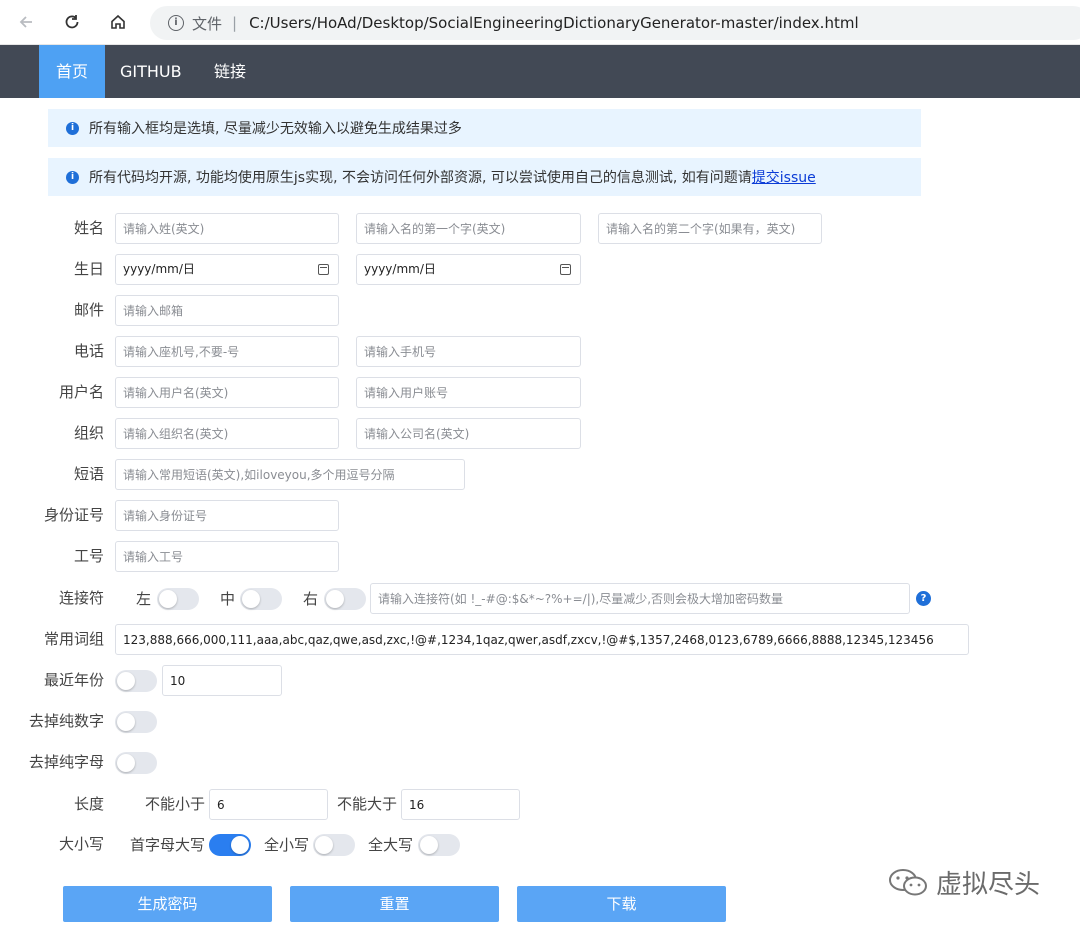  Describe the element at coordinates (88, 228) in the screenshot. I see `name-label: 姓名` at that location.